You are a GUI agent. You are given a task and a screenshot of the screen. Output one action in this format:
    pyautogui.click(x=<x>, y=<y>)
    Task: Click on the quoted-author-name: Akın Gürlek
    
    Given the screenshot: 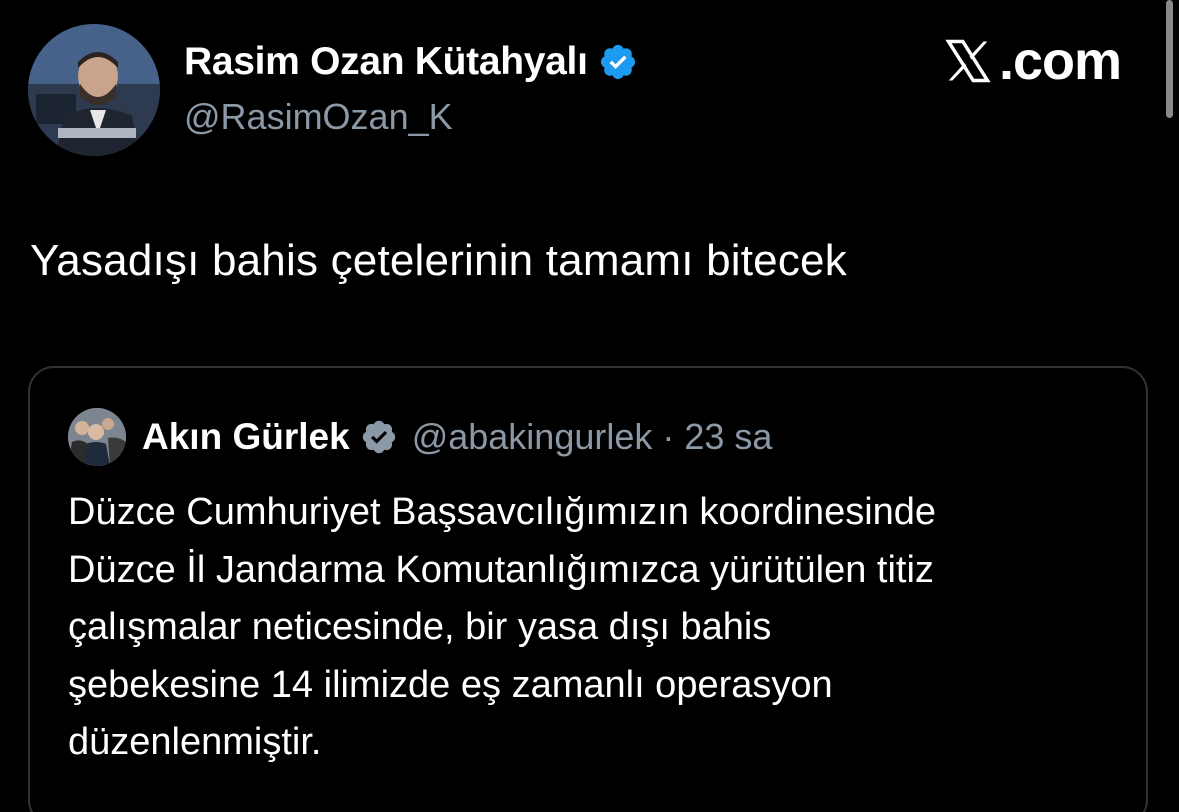 What is the action you would take?
    pyautogui.click(x=246, y=437)
    